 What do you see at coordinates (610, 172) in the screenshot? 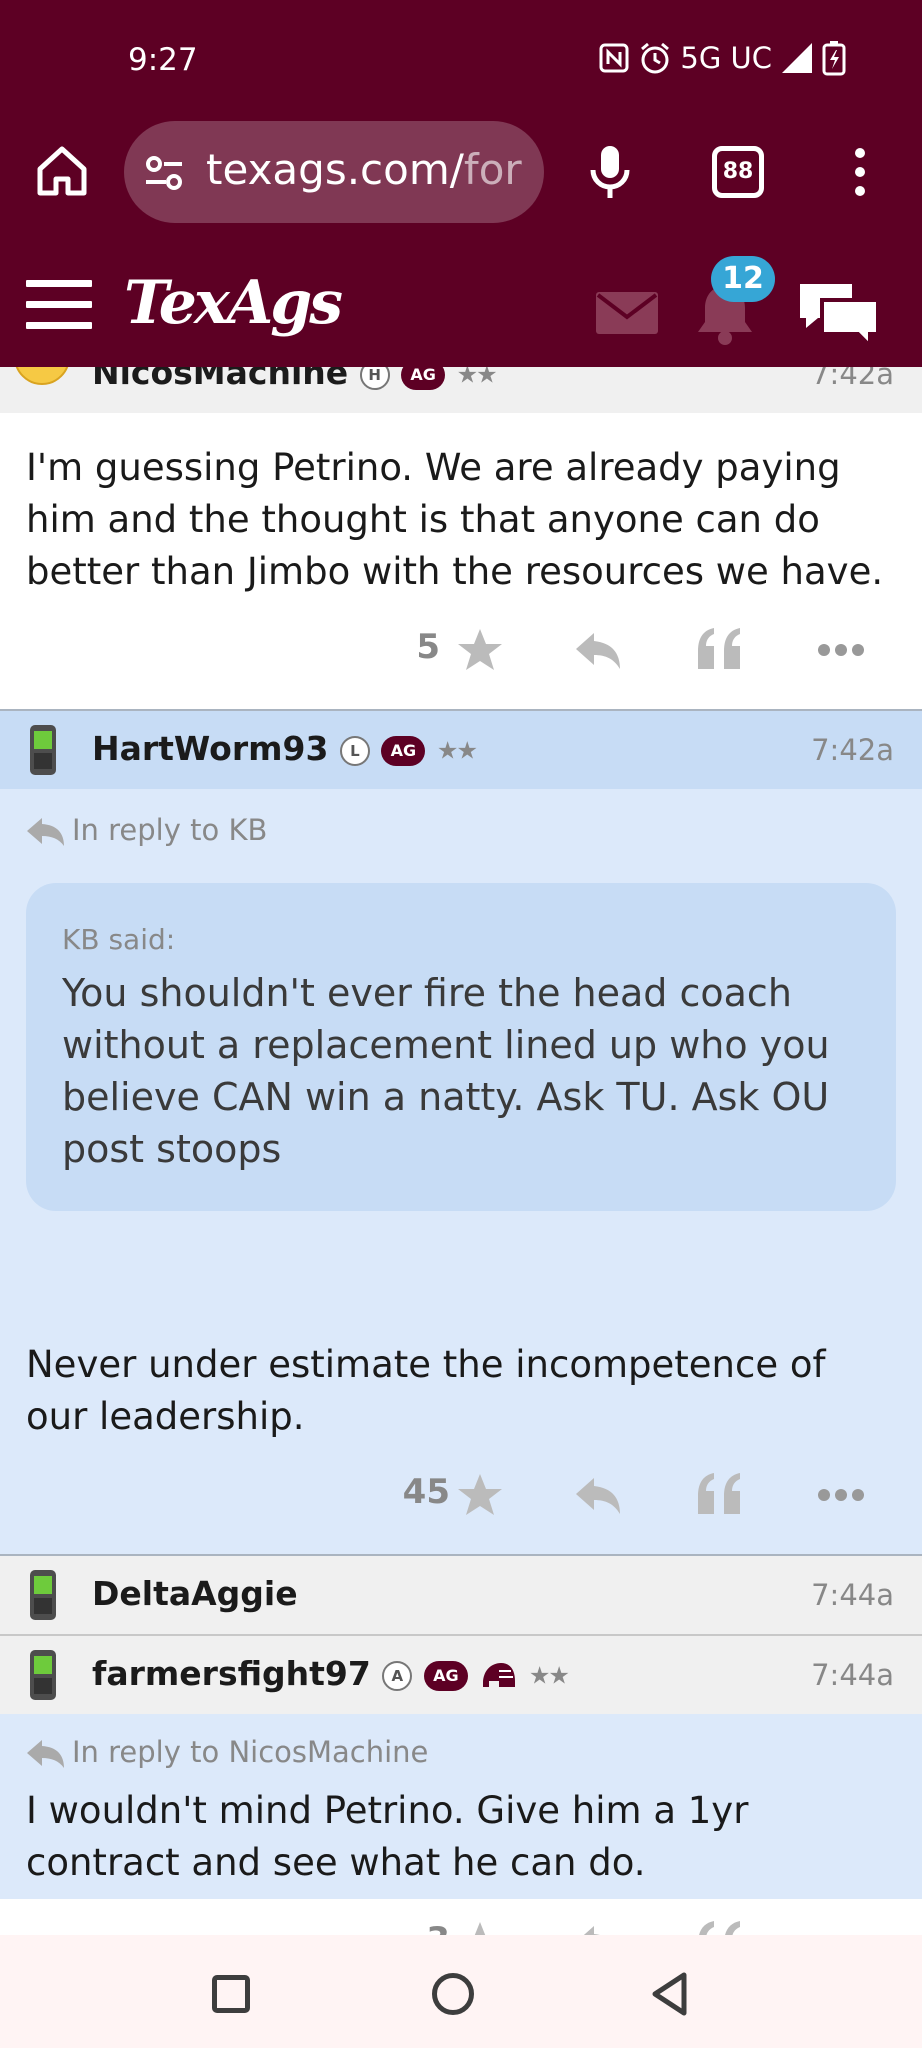
I see `microphone-icon` at bounding box center [610, 172].